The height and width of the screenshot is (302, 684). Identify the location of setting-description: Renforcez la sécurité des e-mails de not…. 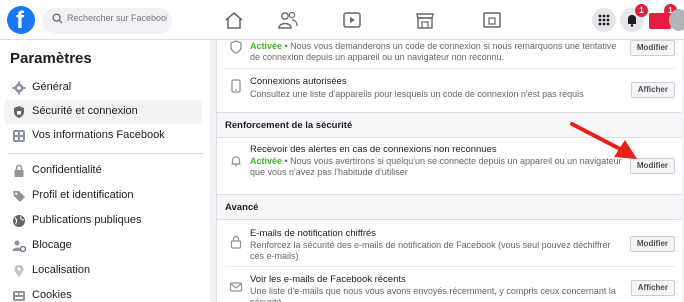
(430, 250).